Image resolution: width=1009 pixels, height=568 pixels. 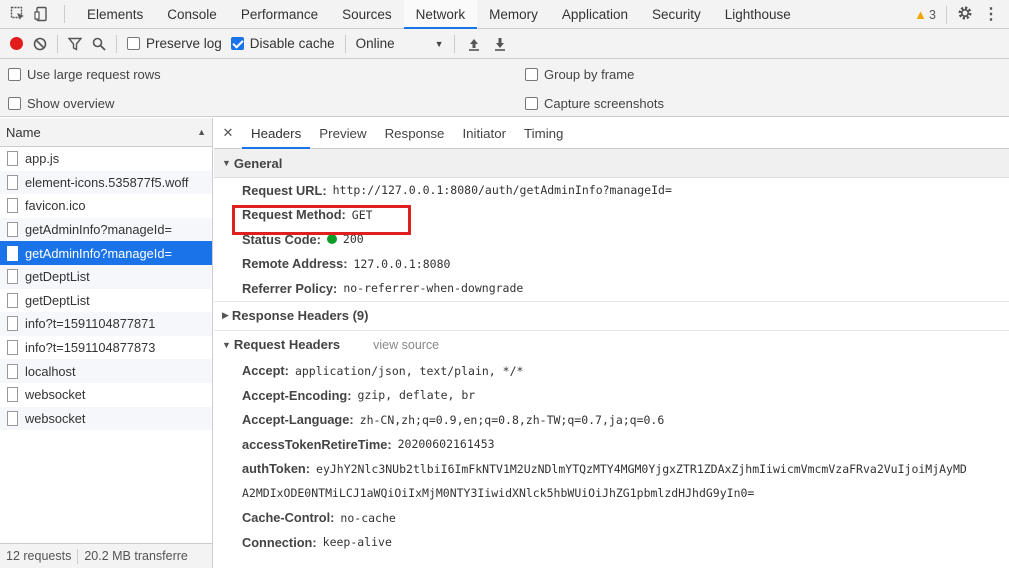 What do you see at coordinates (513, 14) in the screenshot?
I see `tab-memory: Memory` at bounding box center [513, 14].